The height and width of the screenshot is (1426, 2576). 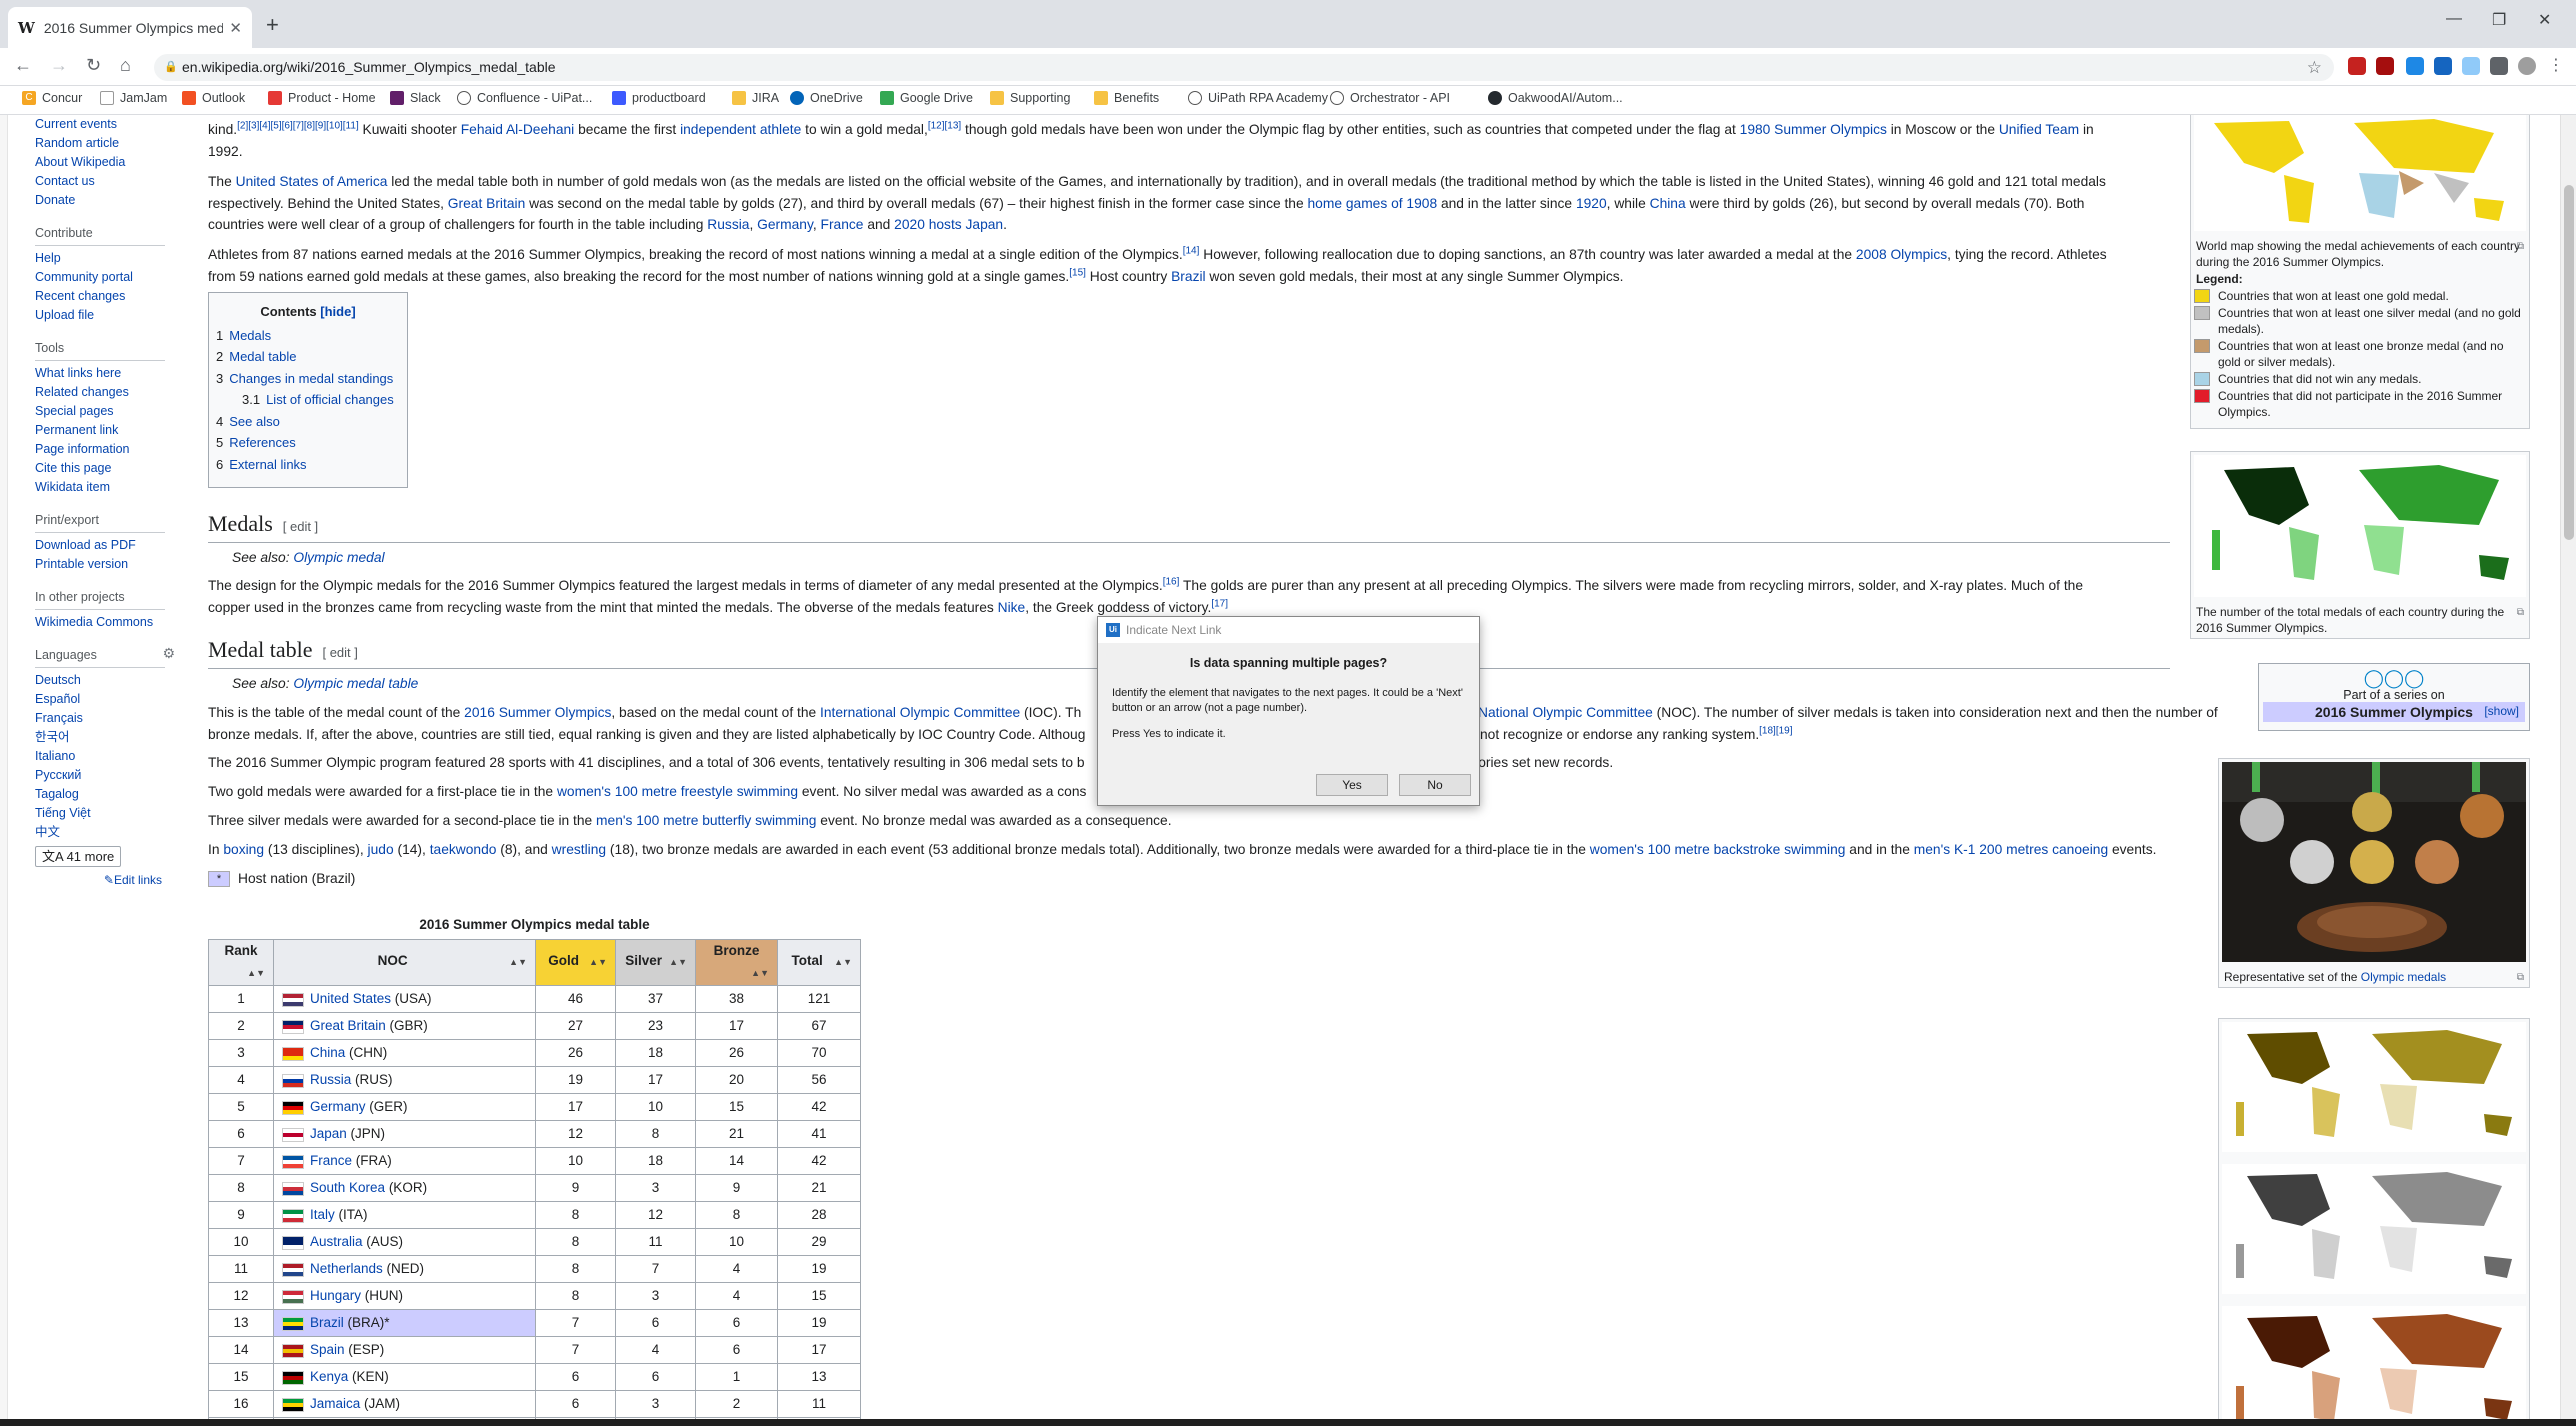 I want to click on sidebar-item-community-portal: Community portal, so click(x=110, y=277).